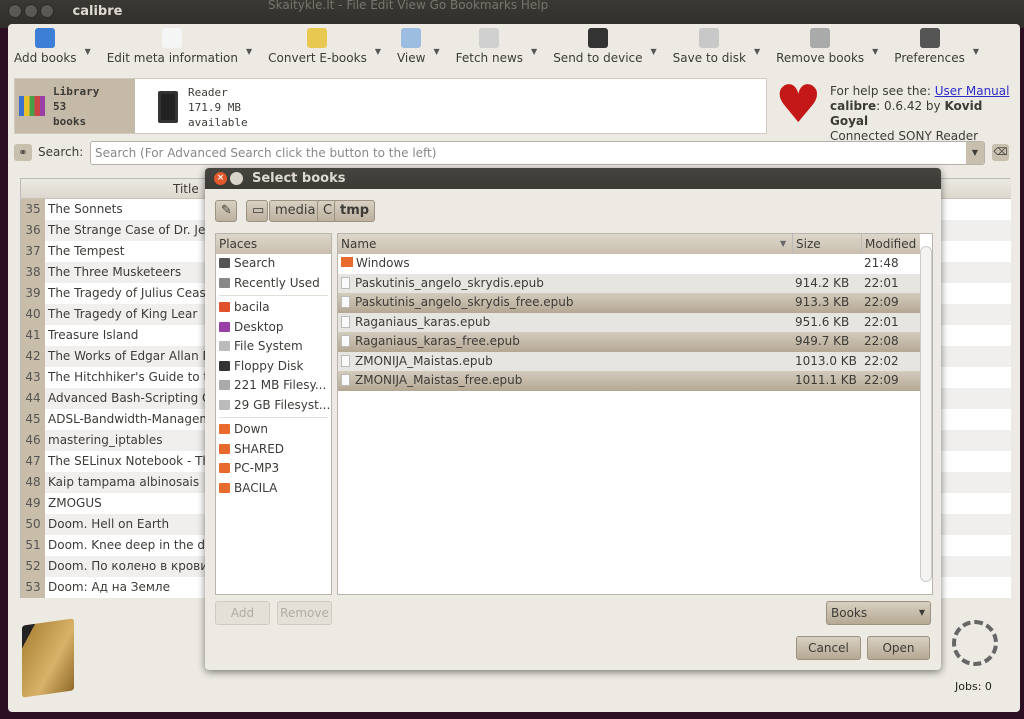 The image size is (1024, 719). I want to click on file-list-scrollbar, so click(926, 414).